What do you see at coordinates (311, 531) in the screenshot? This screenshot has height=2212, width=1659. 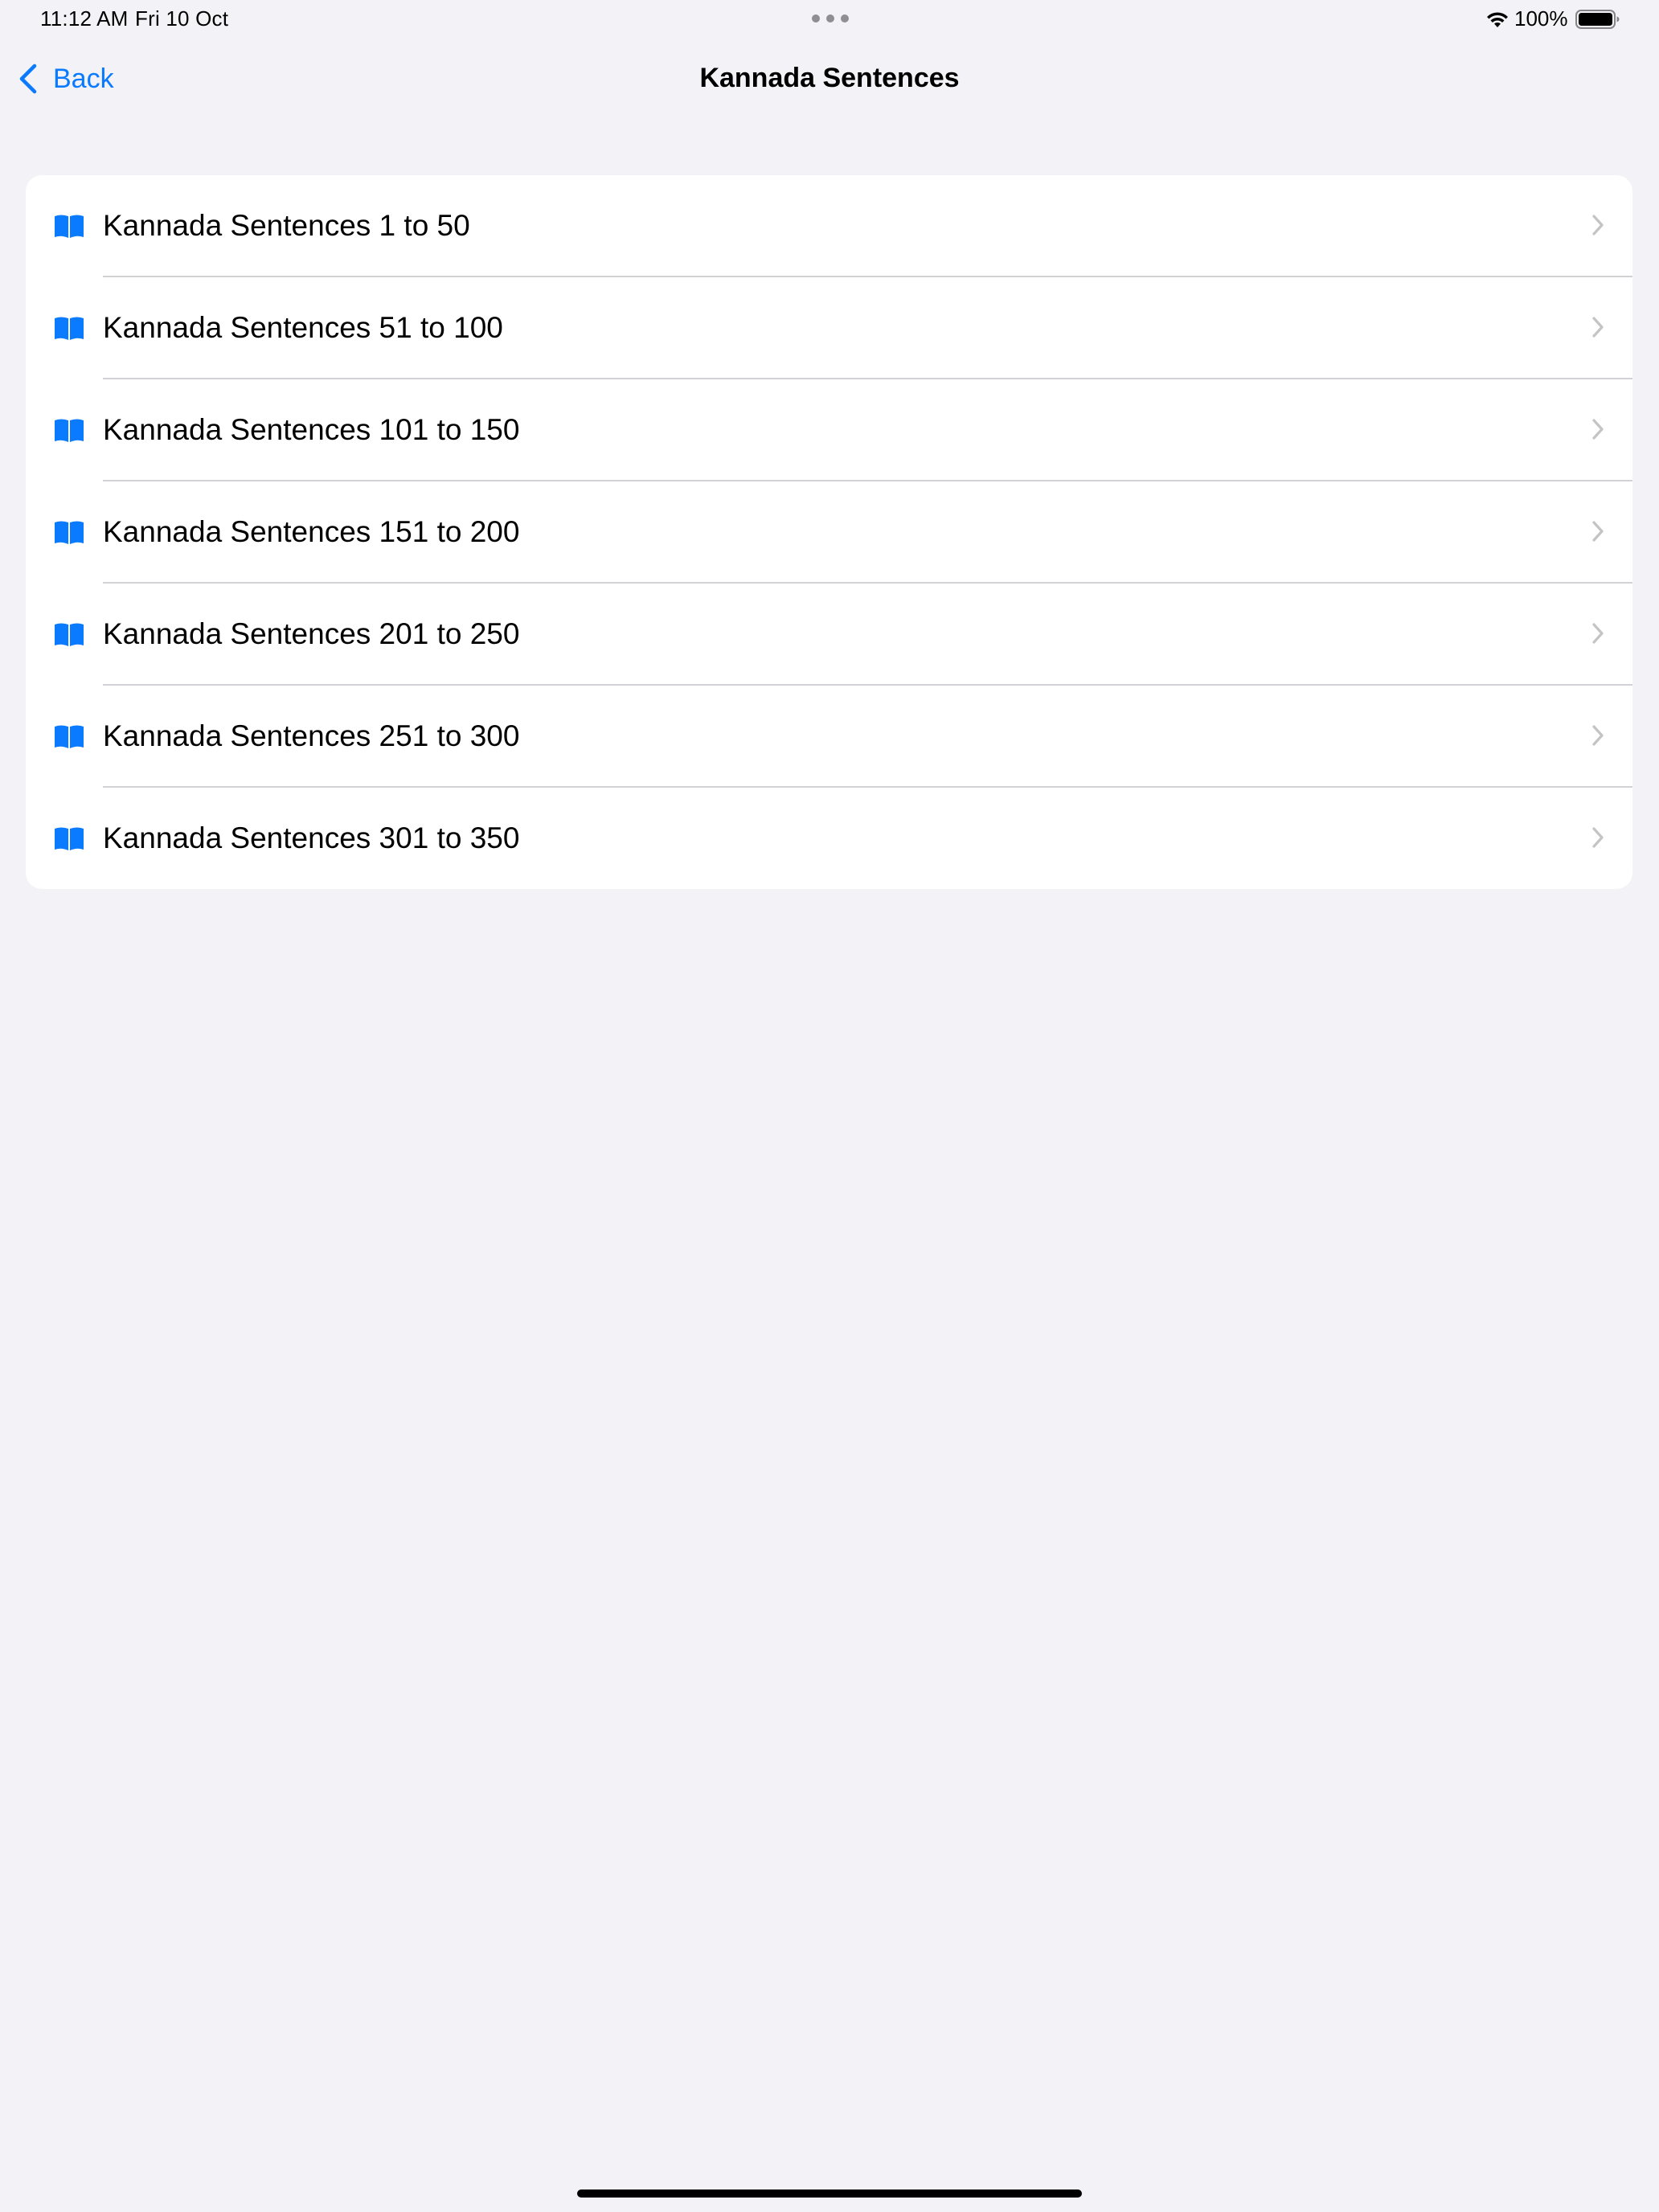 I see `list-item-label: Kannada Sentences 151 to 200` at bounding box center [311, 531].